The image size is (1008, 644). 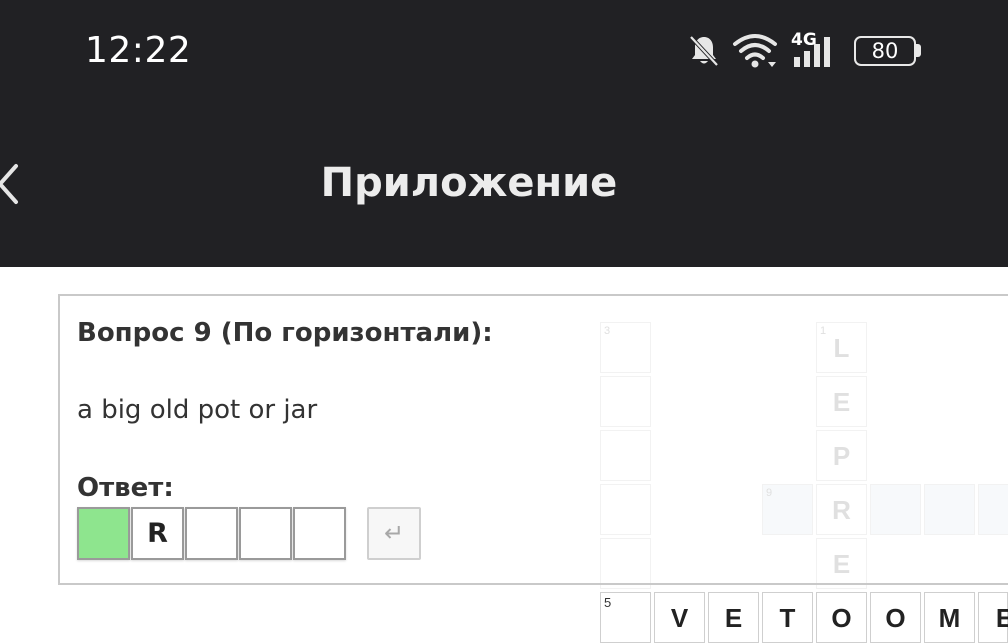 I want to click on enter-icon: ↵, so click(x=394, y=533).